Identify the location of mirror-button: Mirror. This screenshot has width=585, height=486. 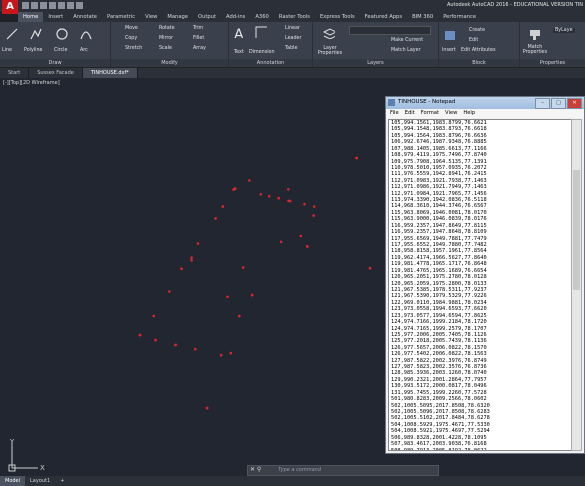
(166, 38).